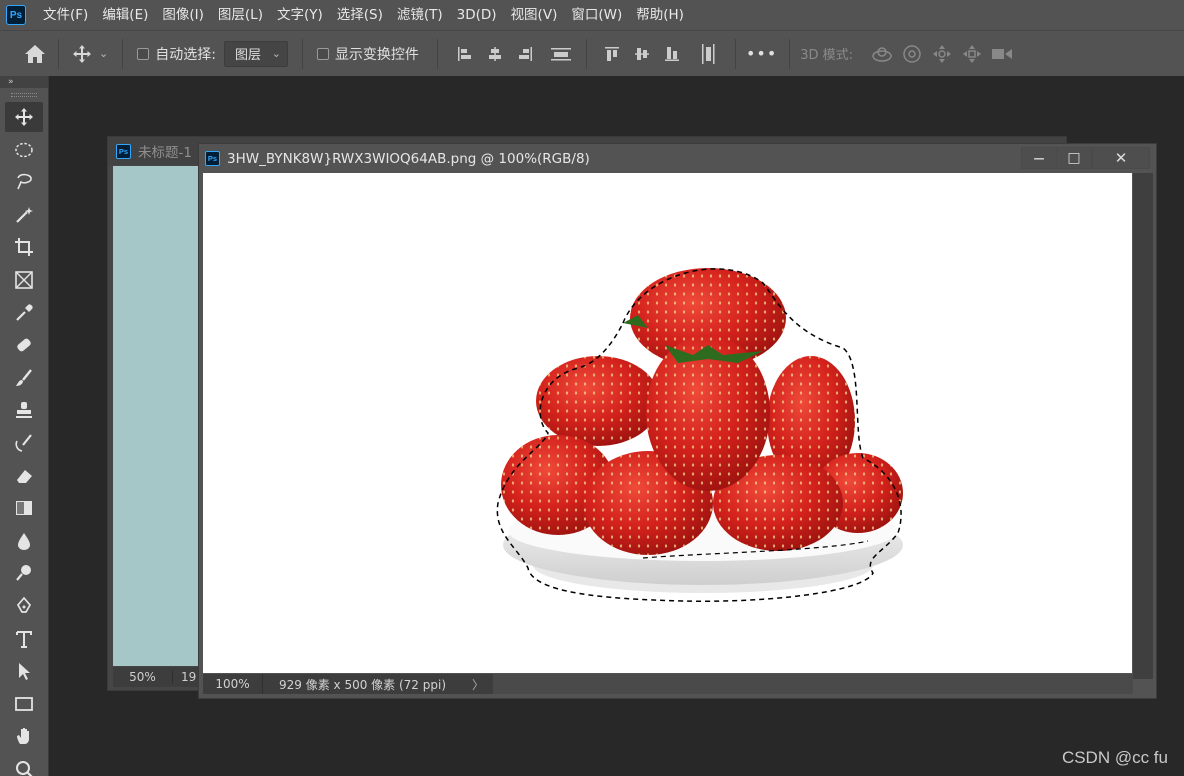  I want to click on zoom-level: 100%, so click(233, 684).